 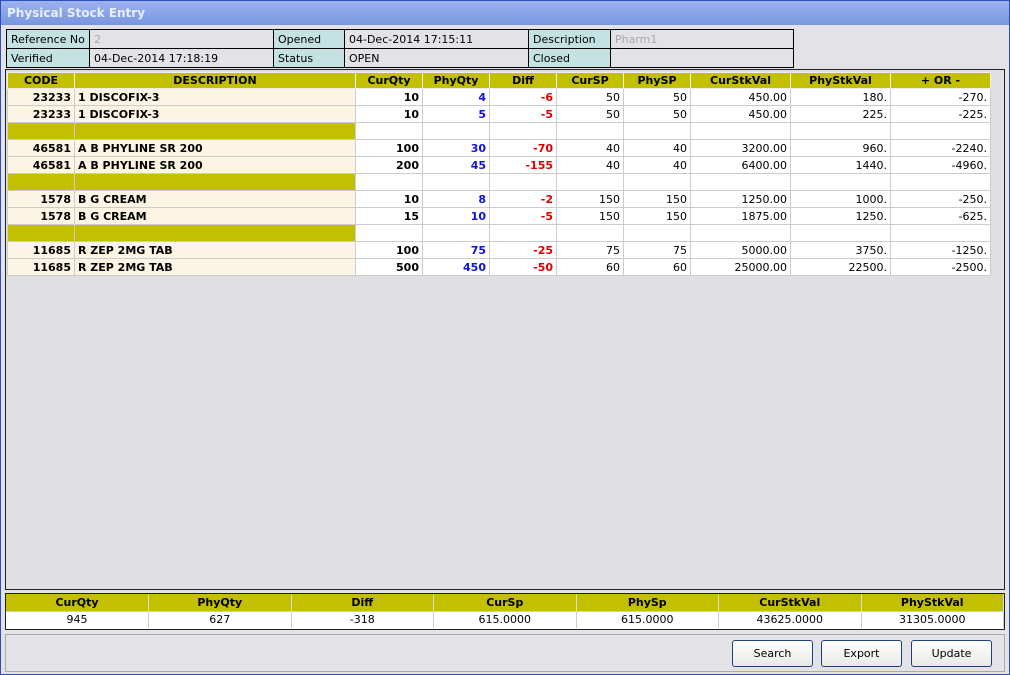 What do you see at coordinates (456, 148) in the screenshot?
I see `cell-phyqty: 30` at bounding box center [456, 148].